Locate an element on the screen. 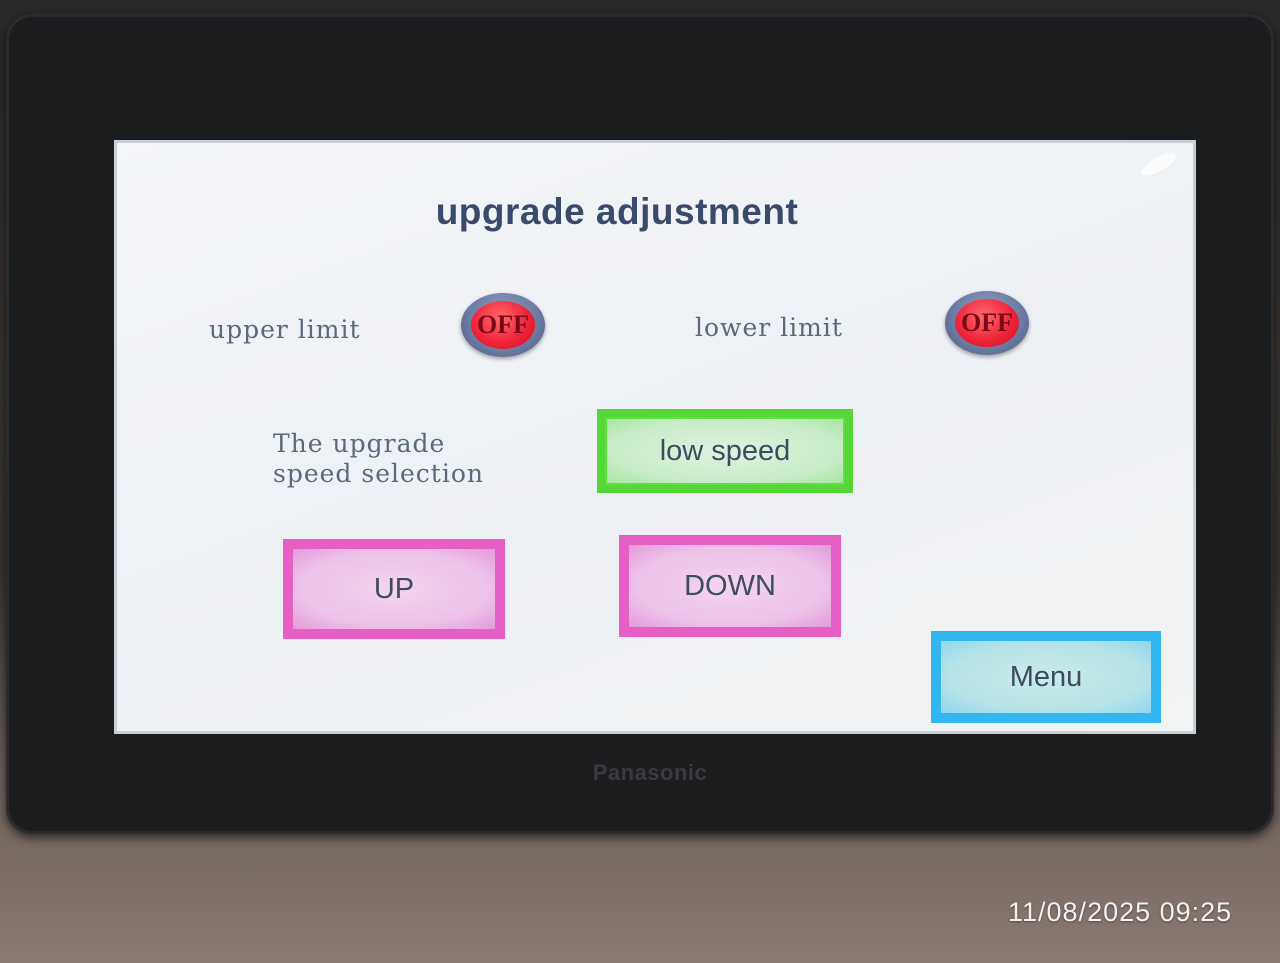  down-button-label: DOWN is located at coordinates (730, 585).